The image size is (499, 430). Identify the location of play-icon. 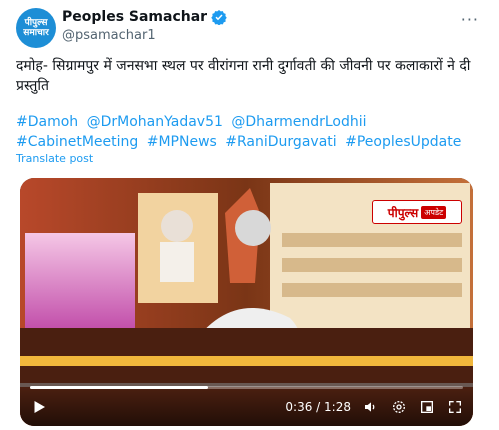
(39, 407).